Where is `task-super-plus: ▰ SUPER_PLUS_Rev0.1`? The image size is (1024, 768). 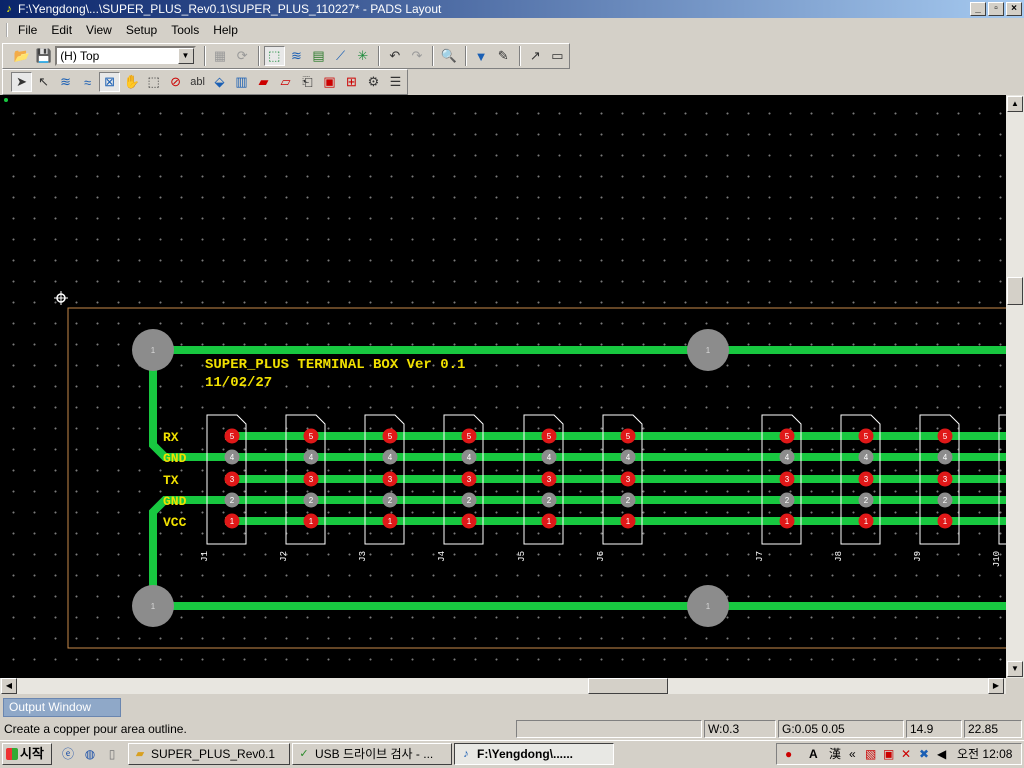
task-super-plus: ▰ SUPER_PLUS_Rev0.1 is located at coordinates (209, 754).